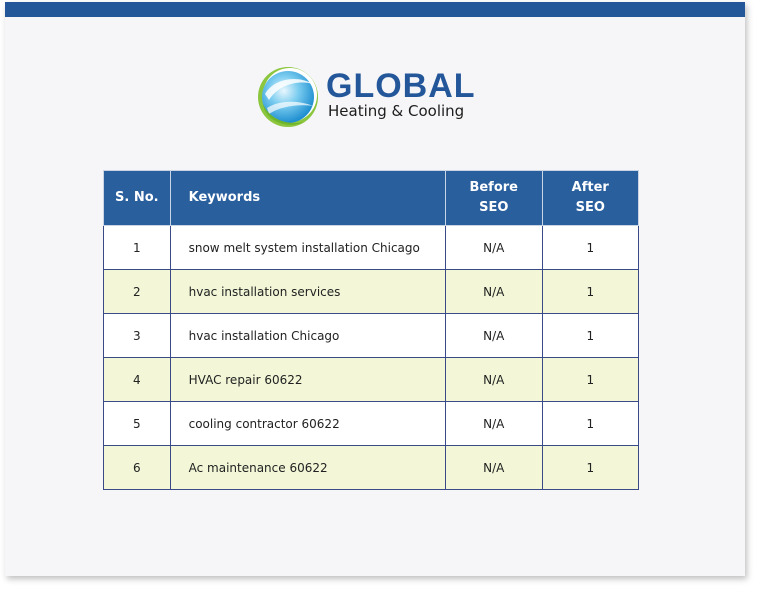  I want to click on cell-sno: 3, so click(137, 335).